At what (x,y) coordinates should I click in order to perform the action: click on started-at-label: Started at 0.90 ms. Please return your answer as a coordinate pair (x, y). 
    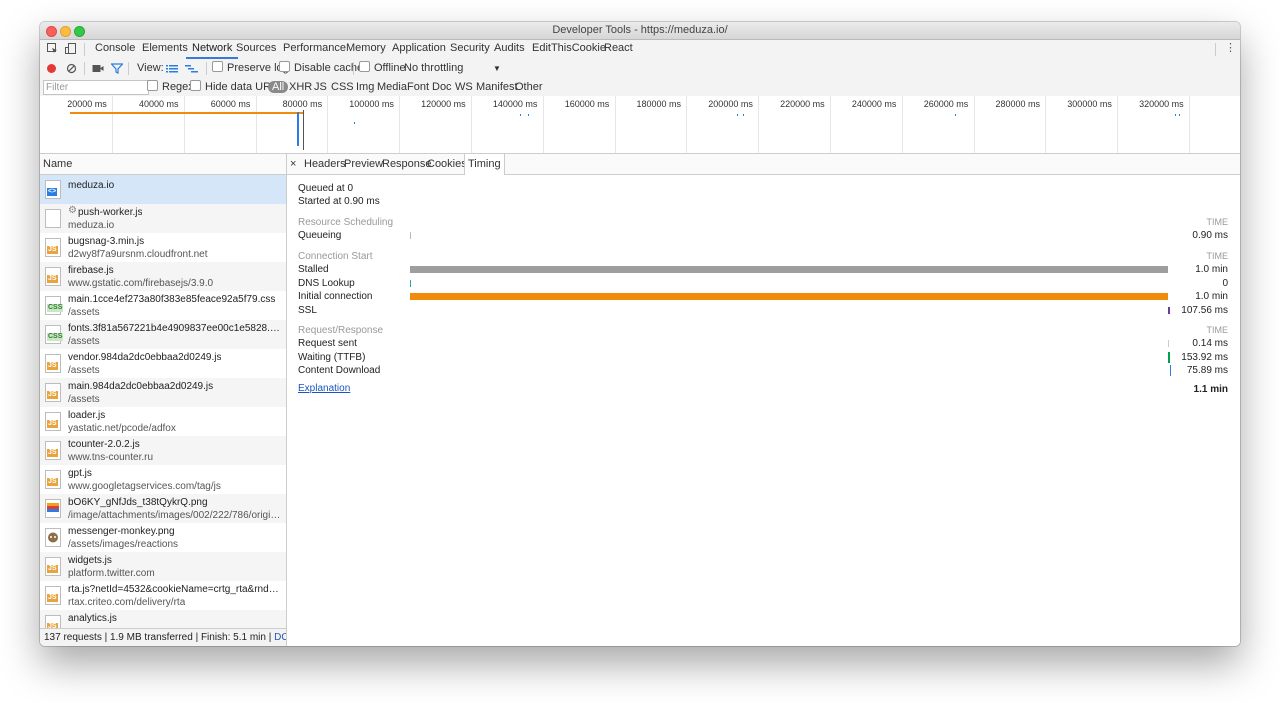
    Looking at the image, I should click on (339, 201).